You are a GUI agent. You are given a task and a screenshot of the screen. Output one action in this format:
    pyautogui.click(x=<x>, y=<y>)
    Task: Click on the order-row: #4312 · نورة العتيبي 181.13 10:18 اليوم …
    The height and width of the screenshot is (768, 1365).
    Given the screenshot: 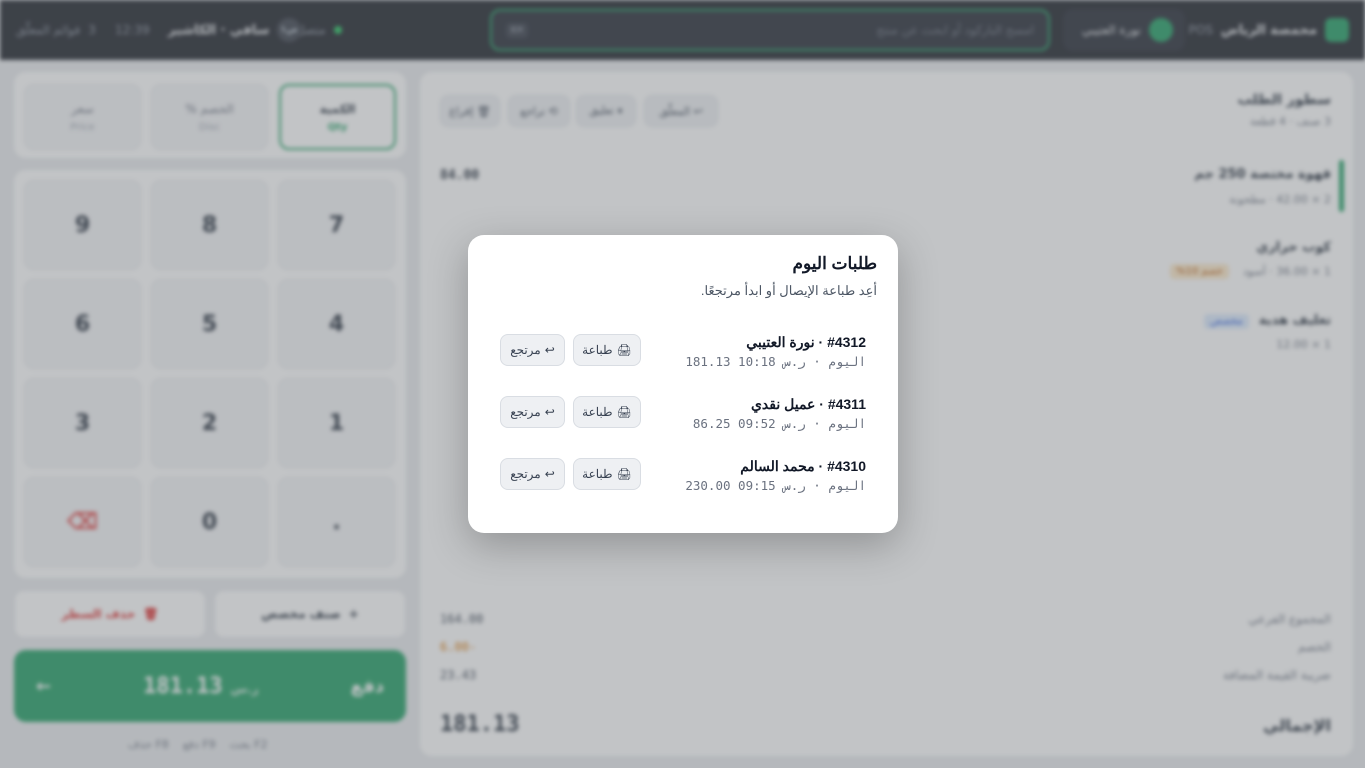 What is the action you would take?
    pyautogui.click(x=683, y=359)
    